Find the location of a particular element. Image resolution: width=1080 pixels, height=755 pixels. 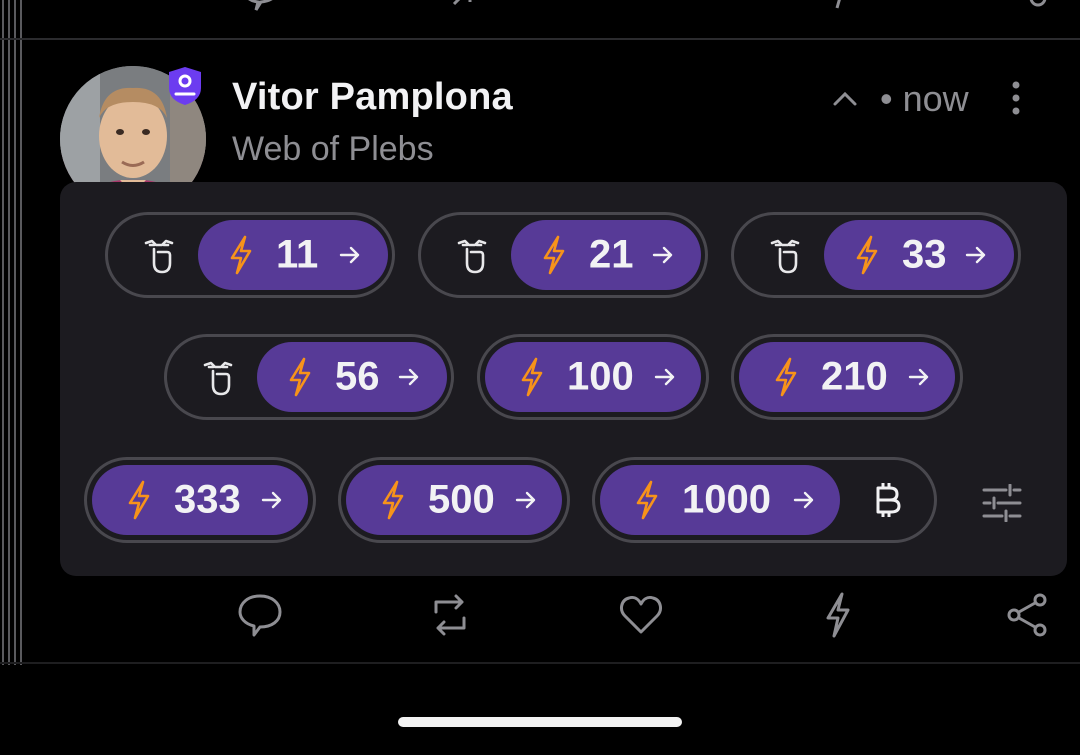

author-handle: Web of Plebs is located at coordinates (333, 149).